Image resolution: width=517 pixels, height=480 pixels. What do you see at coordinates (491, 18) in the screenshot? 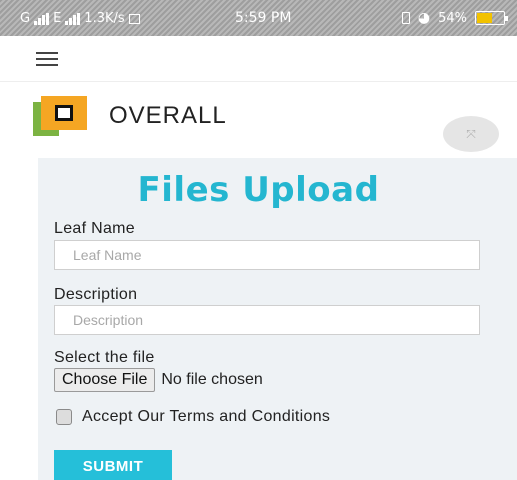
I see `battery-icon` at bounding box center [491, 18].